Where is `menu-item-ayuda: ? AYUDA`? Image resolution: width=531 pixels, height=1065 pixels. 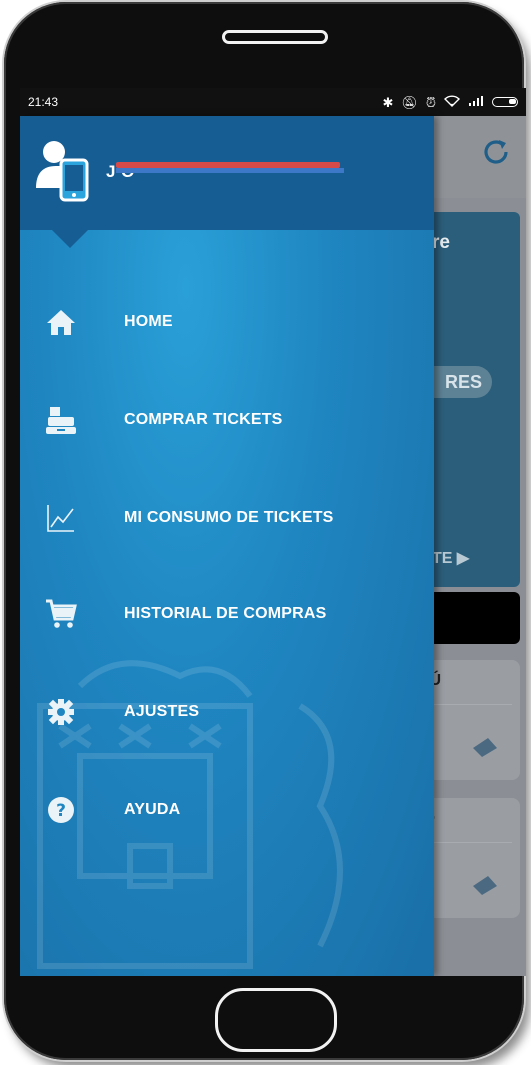 menu-item-ayuda: ? AYUDA is located at coordinates (227, 810).